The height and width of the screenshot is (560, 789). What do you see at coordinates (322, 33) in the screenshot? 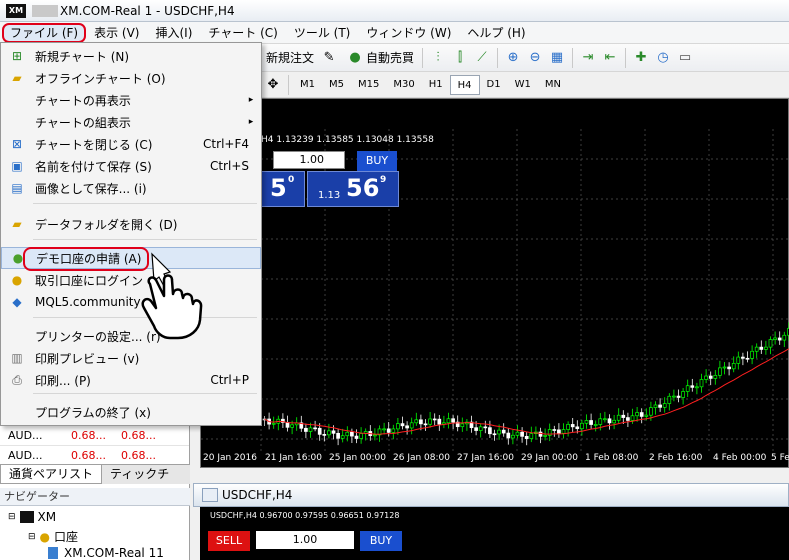
I see `menu-tools: ツール (T)` at bounding box center [322, 33].